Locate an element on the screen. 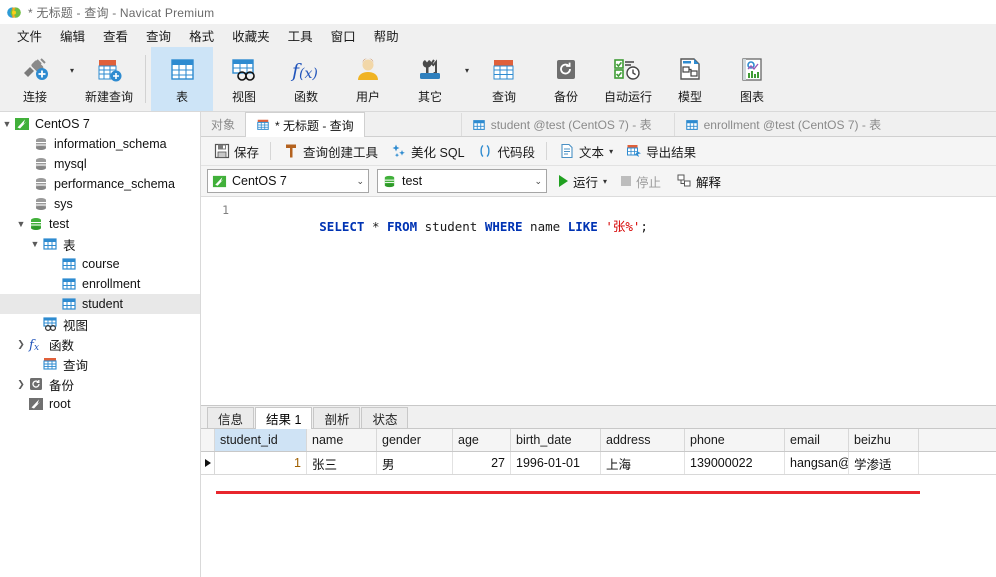 Image resolution: width=996 pixels, height=577 pixels. results-tab-result-1: 结果 1 is located at coordinates (284, 418).